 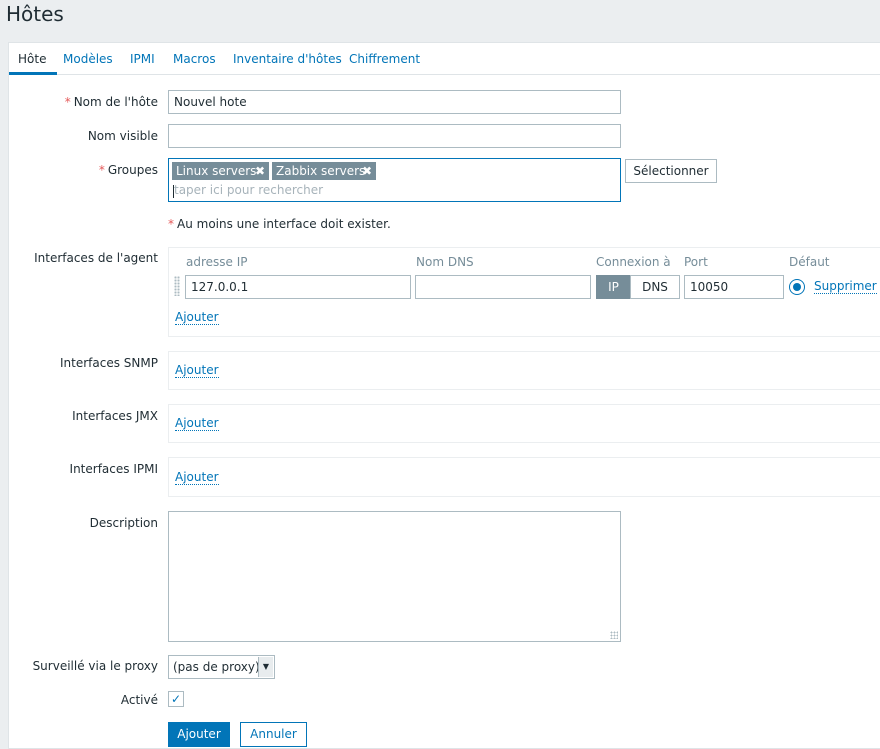 I want to click on visible-name-label: Nom visible, so click(x=122, y=136).